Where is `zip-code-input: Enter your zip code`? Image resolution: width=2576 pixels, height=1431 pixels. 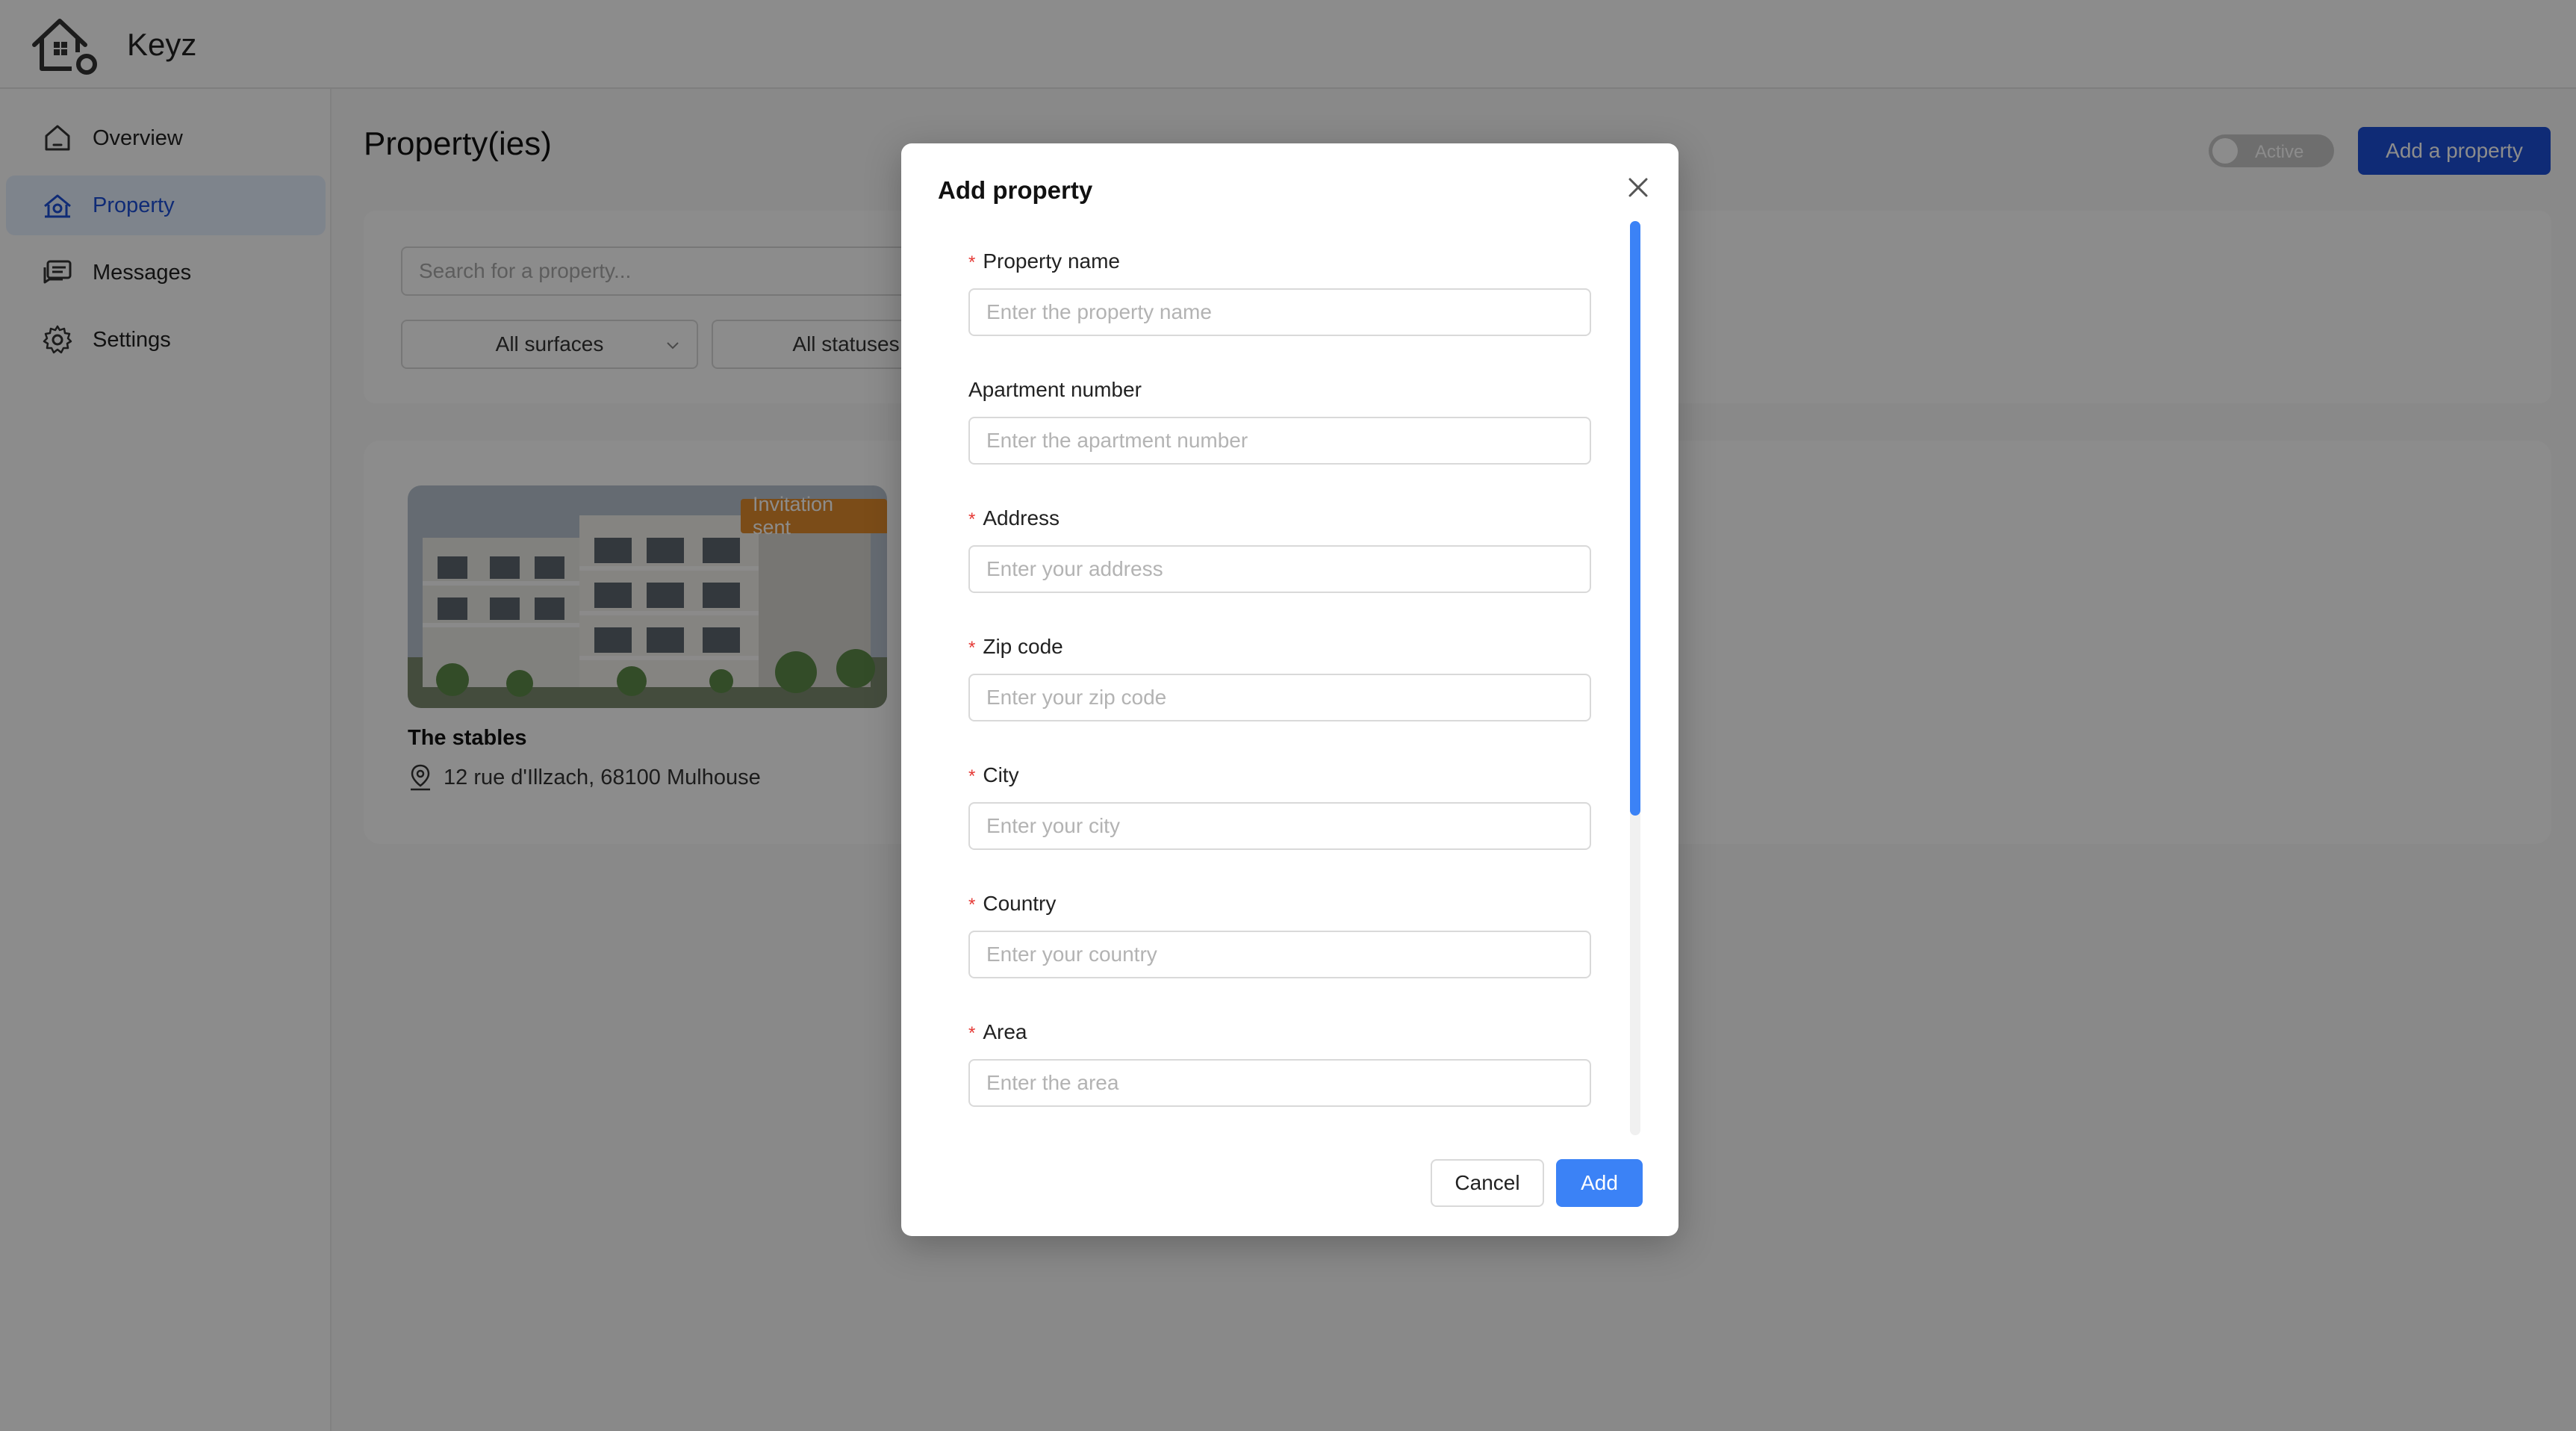
zip-code-input: Enter your zip code is located at coordinates (1279, 698).